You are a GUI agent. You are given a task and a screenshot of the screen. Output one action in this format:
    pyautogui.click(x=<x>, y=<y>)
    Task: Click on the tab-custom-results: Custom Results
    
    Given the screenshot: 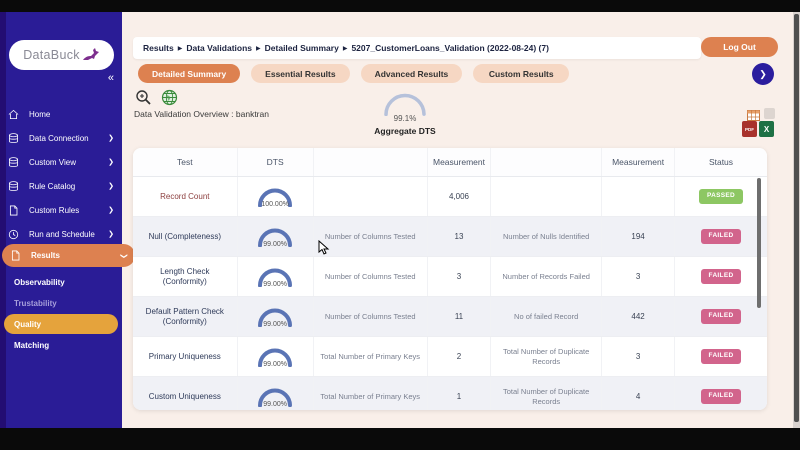 What is the action you would take?
    pyautogui.click(x=521, y=73)
    